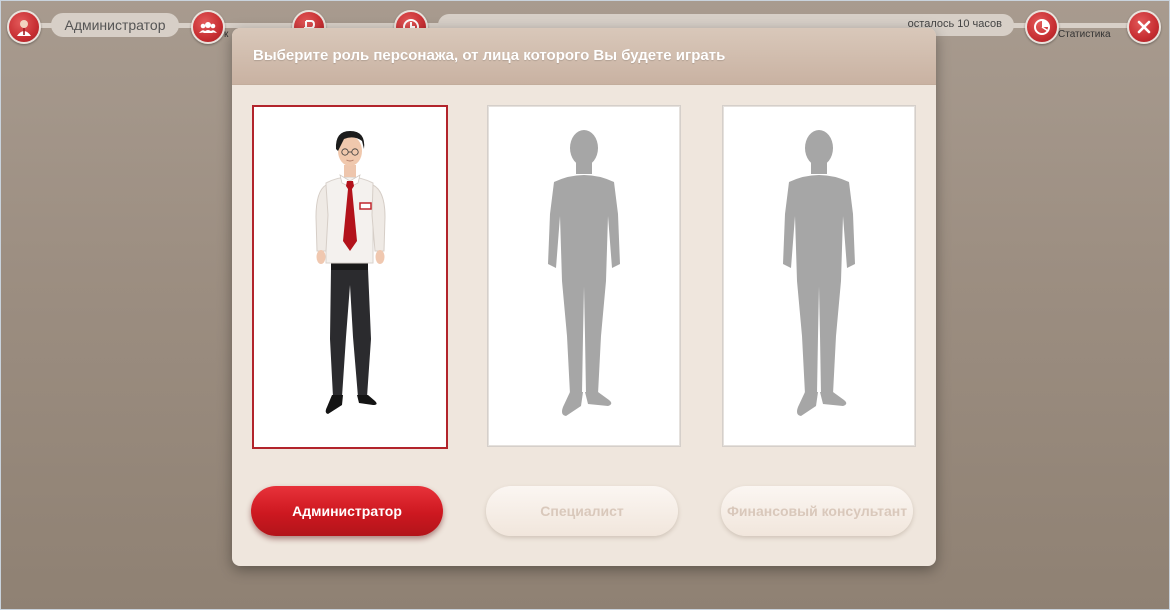 The width and height of the screenshot is (1170, 610). I want to click on team-icon, so click(208, 27).